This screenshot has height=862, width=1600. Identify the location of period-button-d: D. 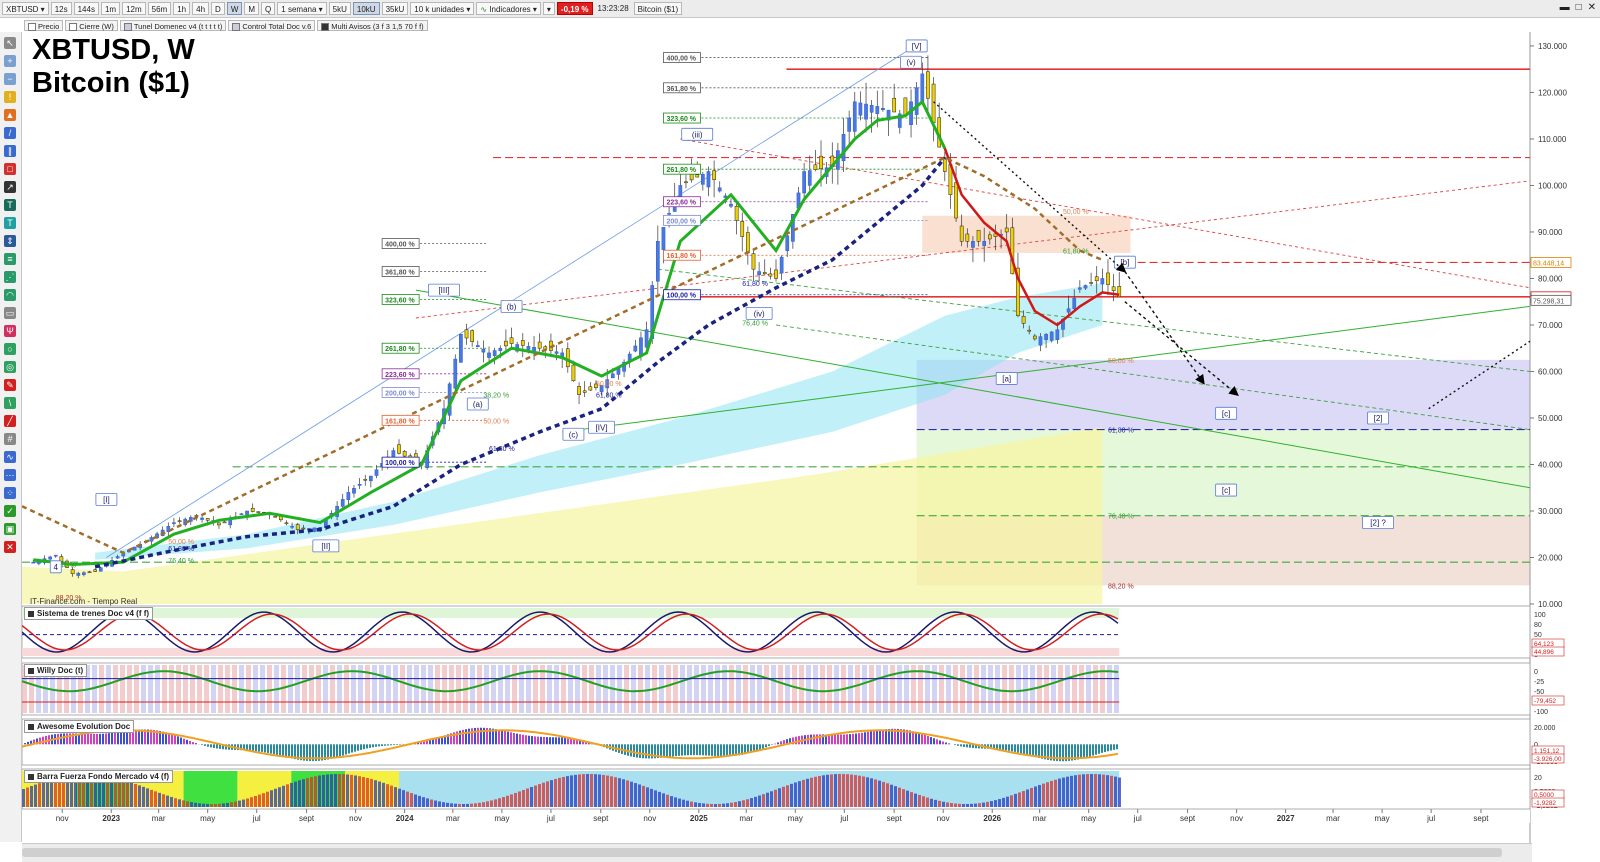
(218, 8).